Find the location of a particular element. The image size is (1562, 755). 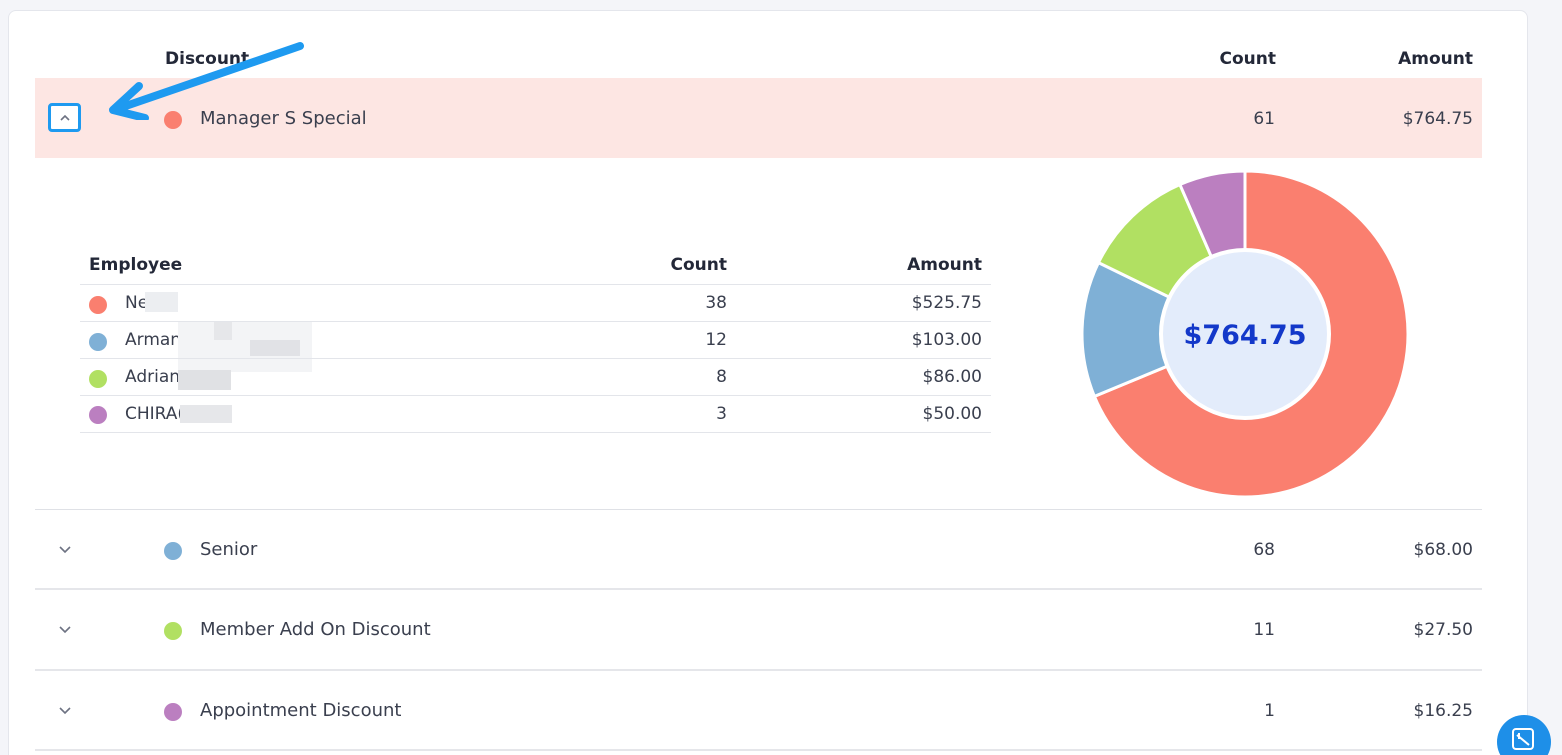

employee-count: 3 is located at coordinates (721, 414).